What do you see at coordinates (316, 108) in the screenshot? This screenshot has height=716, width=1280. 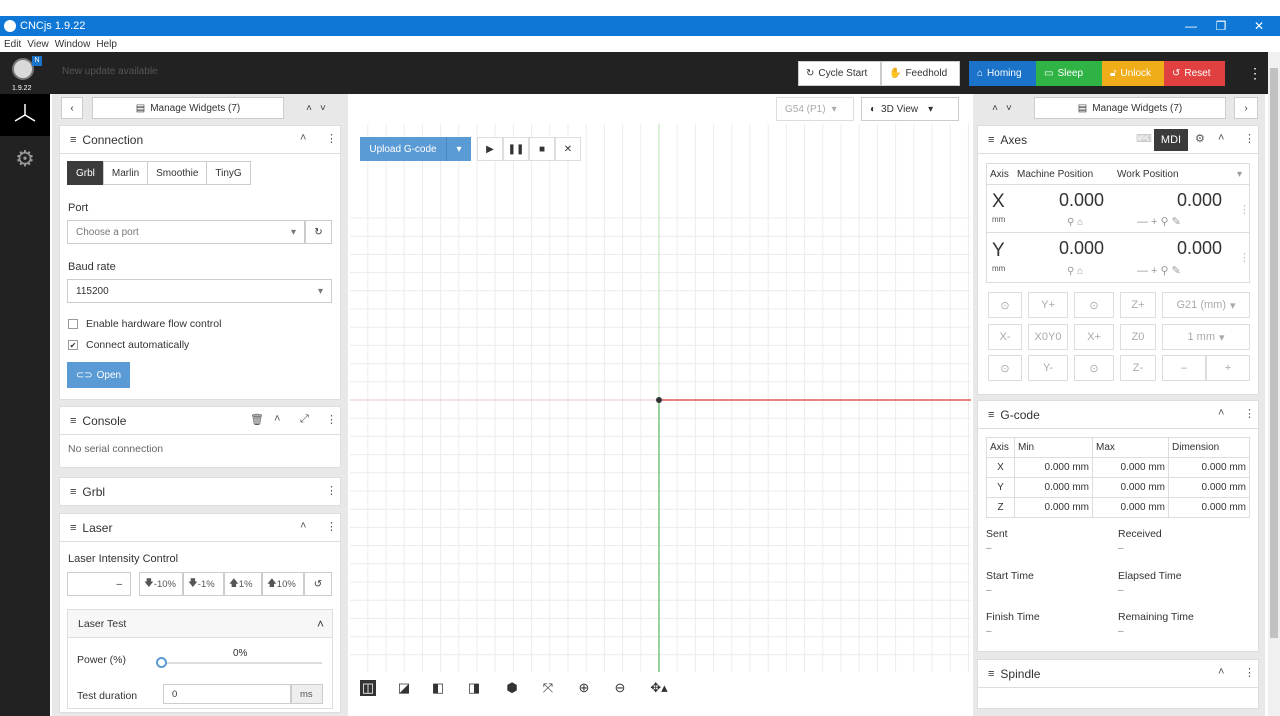 I see `collapse-expand-all: ˄ ˅` at bounding box center [316, 108].